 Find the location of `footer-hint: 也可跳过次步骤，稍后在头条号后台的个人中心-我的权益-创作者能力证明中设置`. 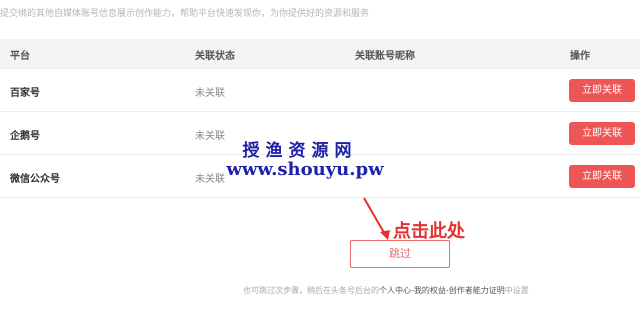

footer-hint: 也可跳过次步骤，稍后在头条号后台的个人中心-我的权益-创作者能力证明中设置 is located at coordinates (386, 290).